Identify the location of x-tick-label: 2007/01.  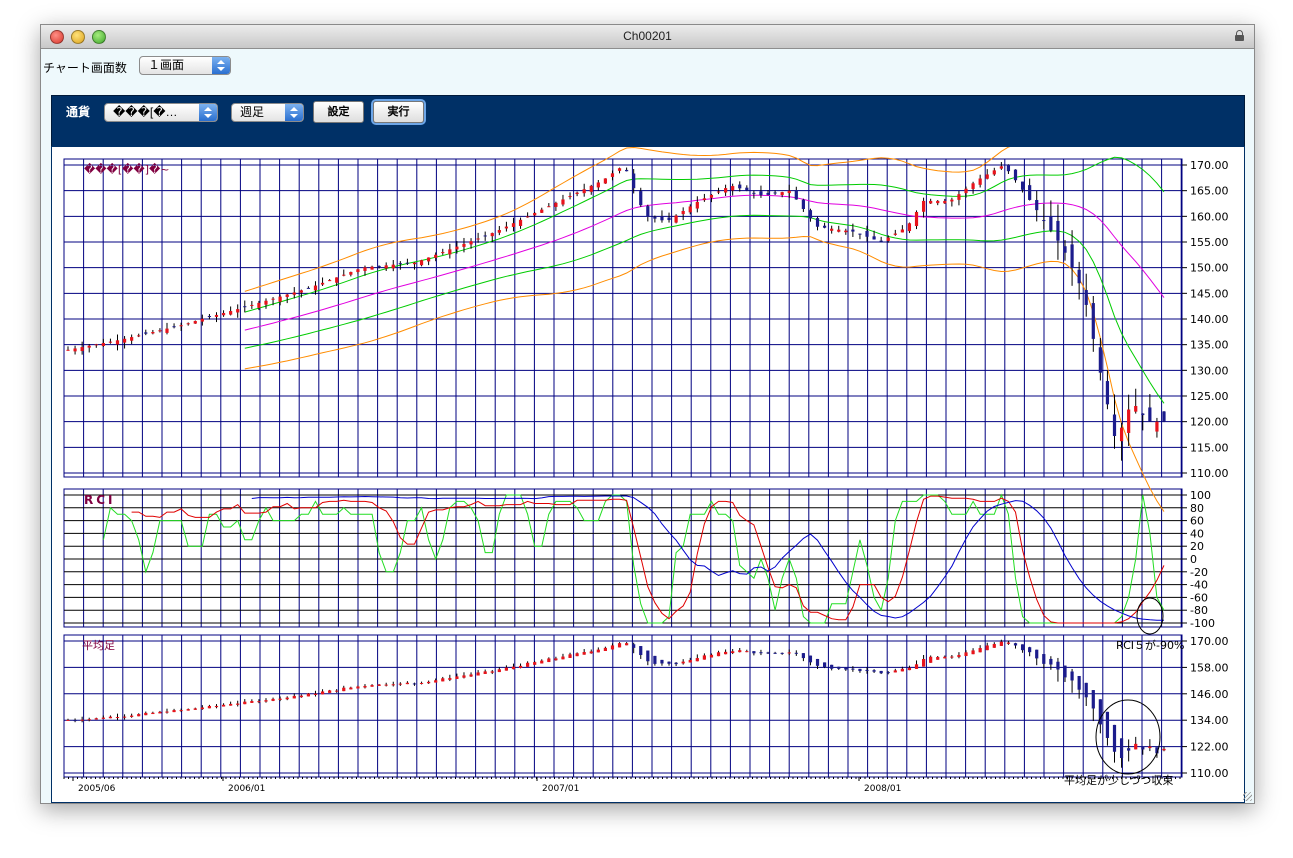
(560, 789).